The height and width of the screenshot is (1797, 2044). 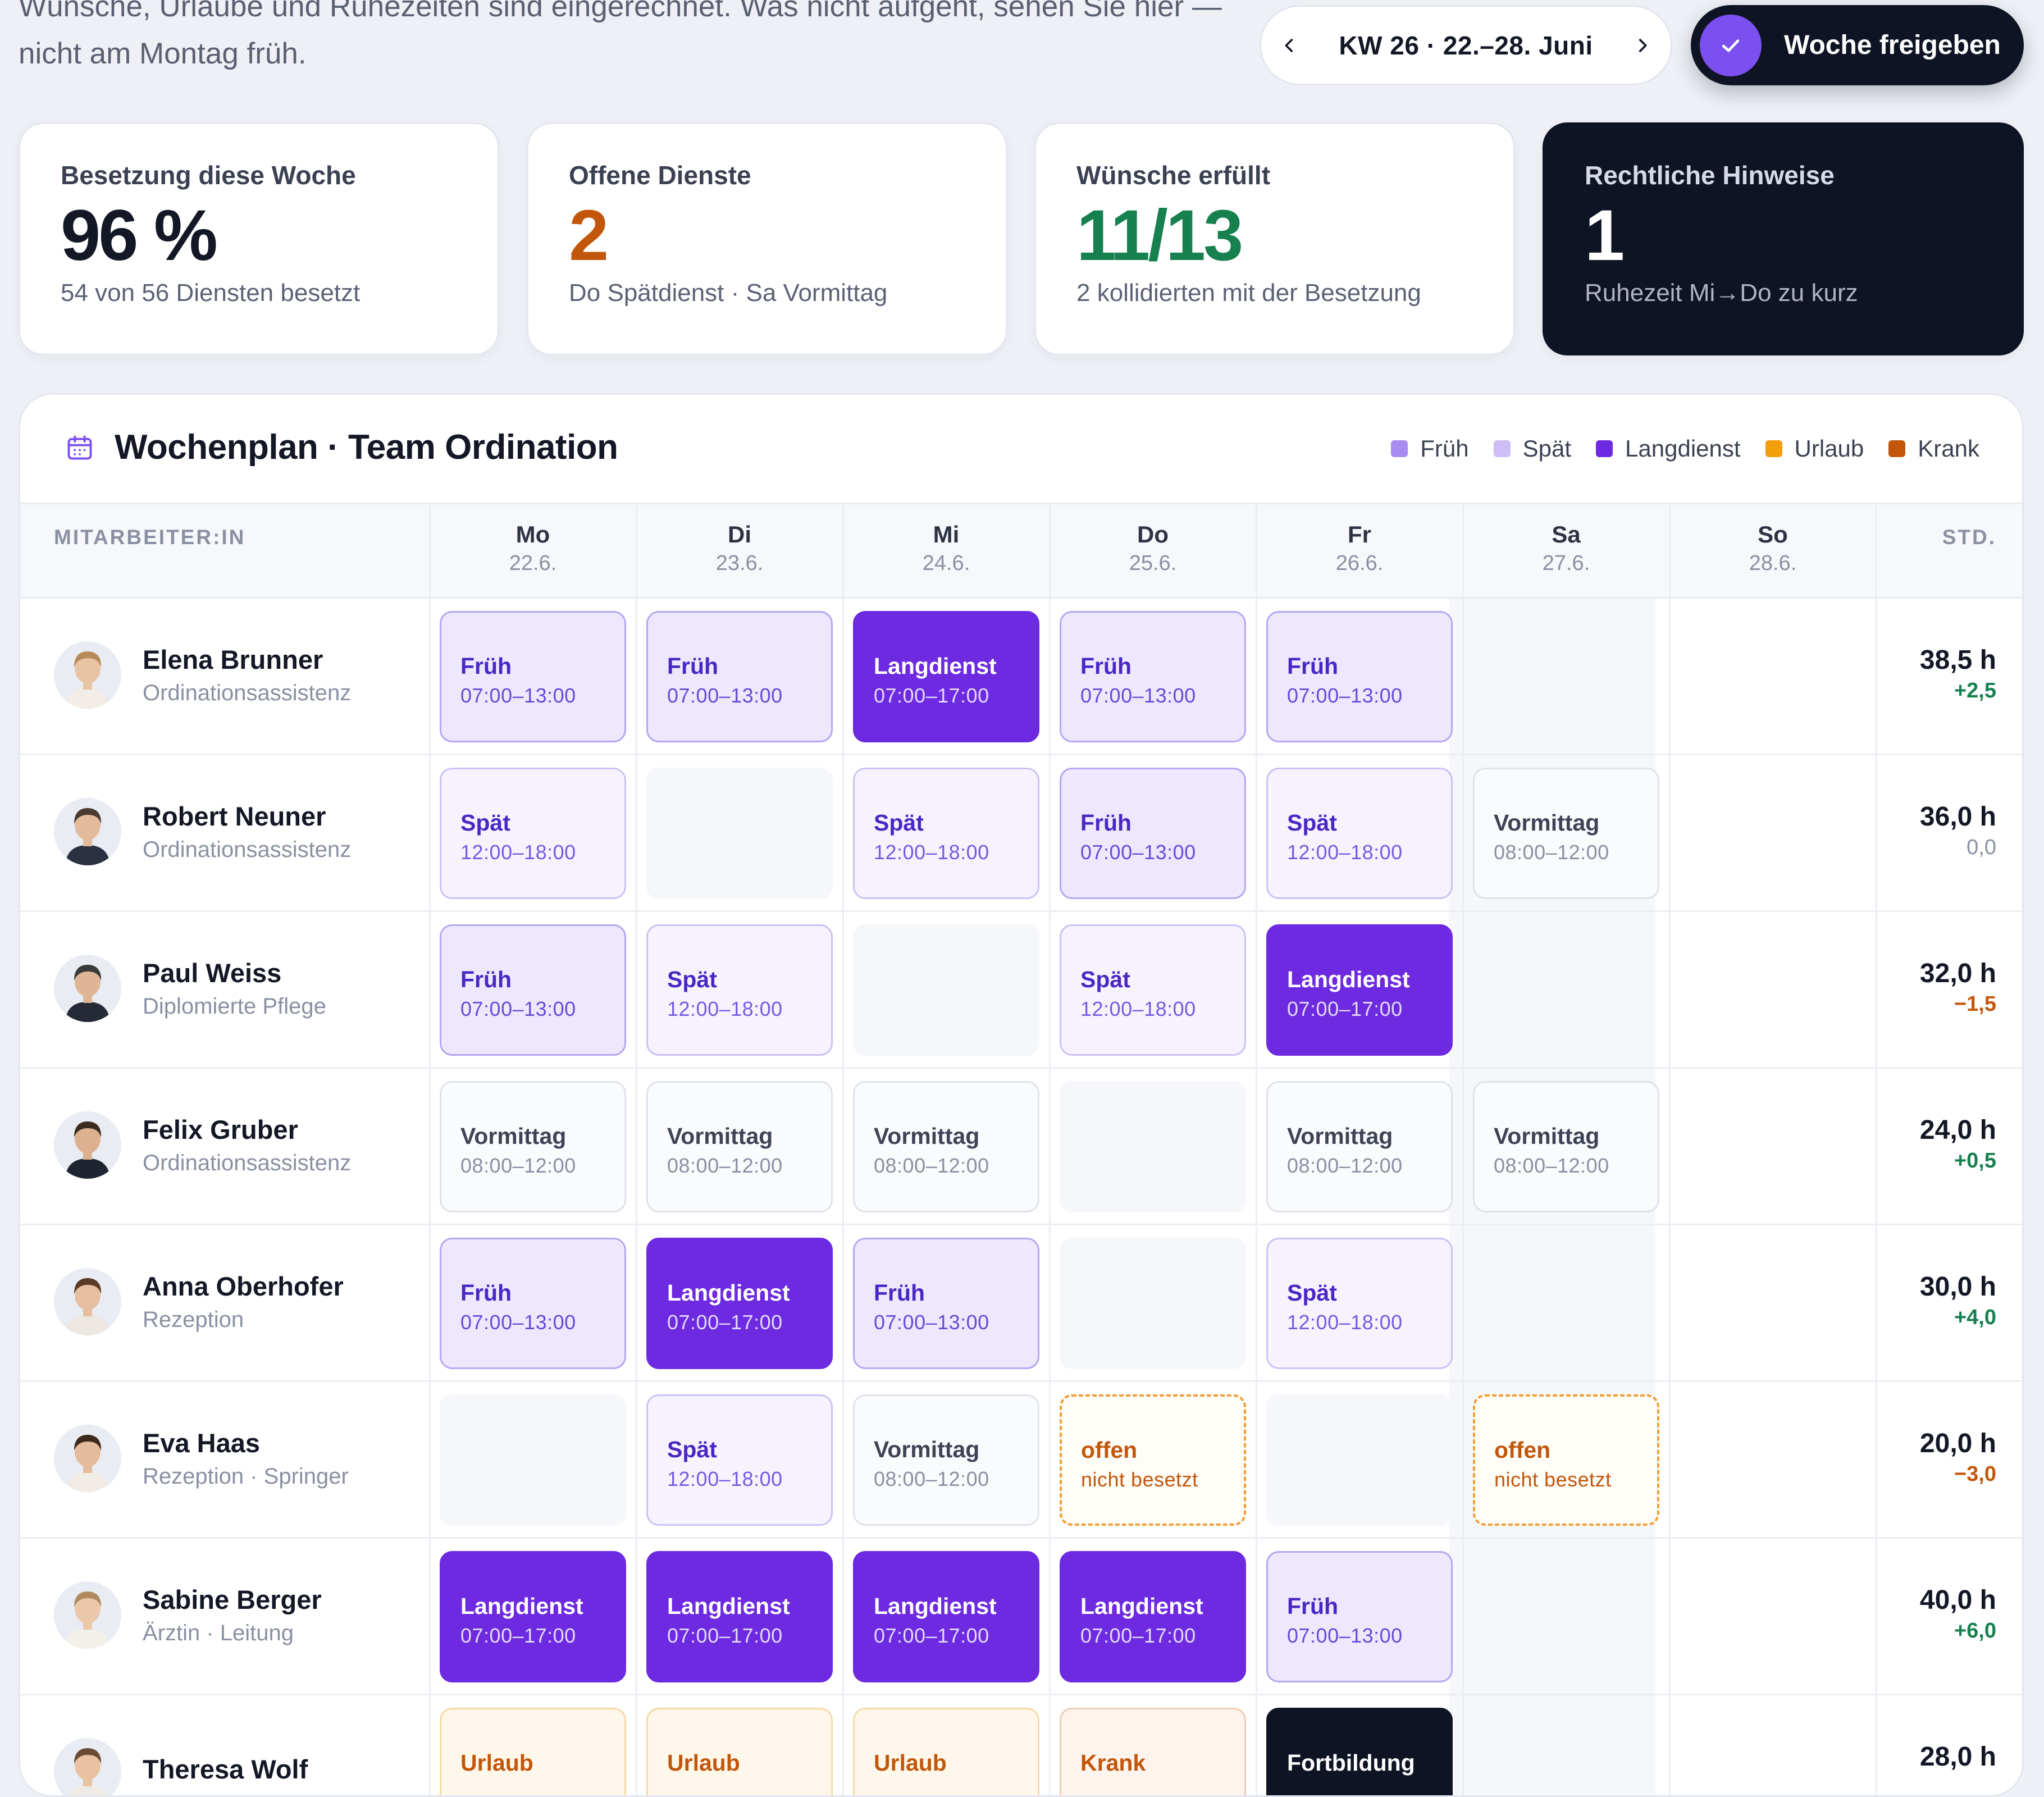 What do you see at coordinates (1829, 448) in the screenshot?
I see `legend-label: Urlaub` at bounding box center [1829, 448].